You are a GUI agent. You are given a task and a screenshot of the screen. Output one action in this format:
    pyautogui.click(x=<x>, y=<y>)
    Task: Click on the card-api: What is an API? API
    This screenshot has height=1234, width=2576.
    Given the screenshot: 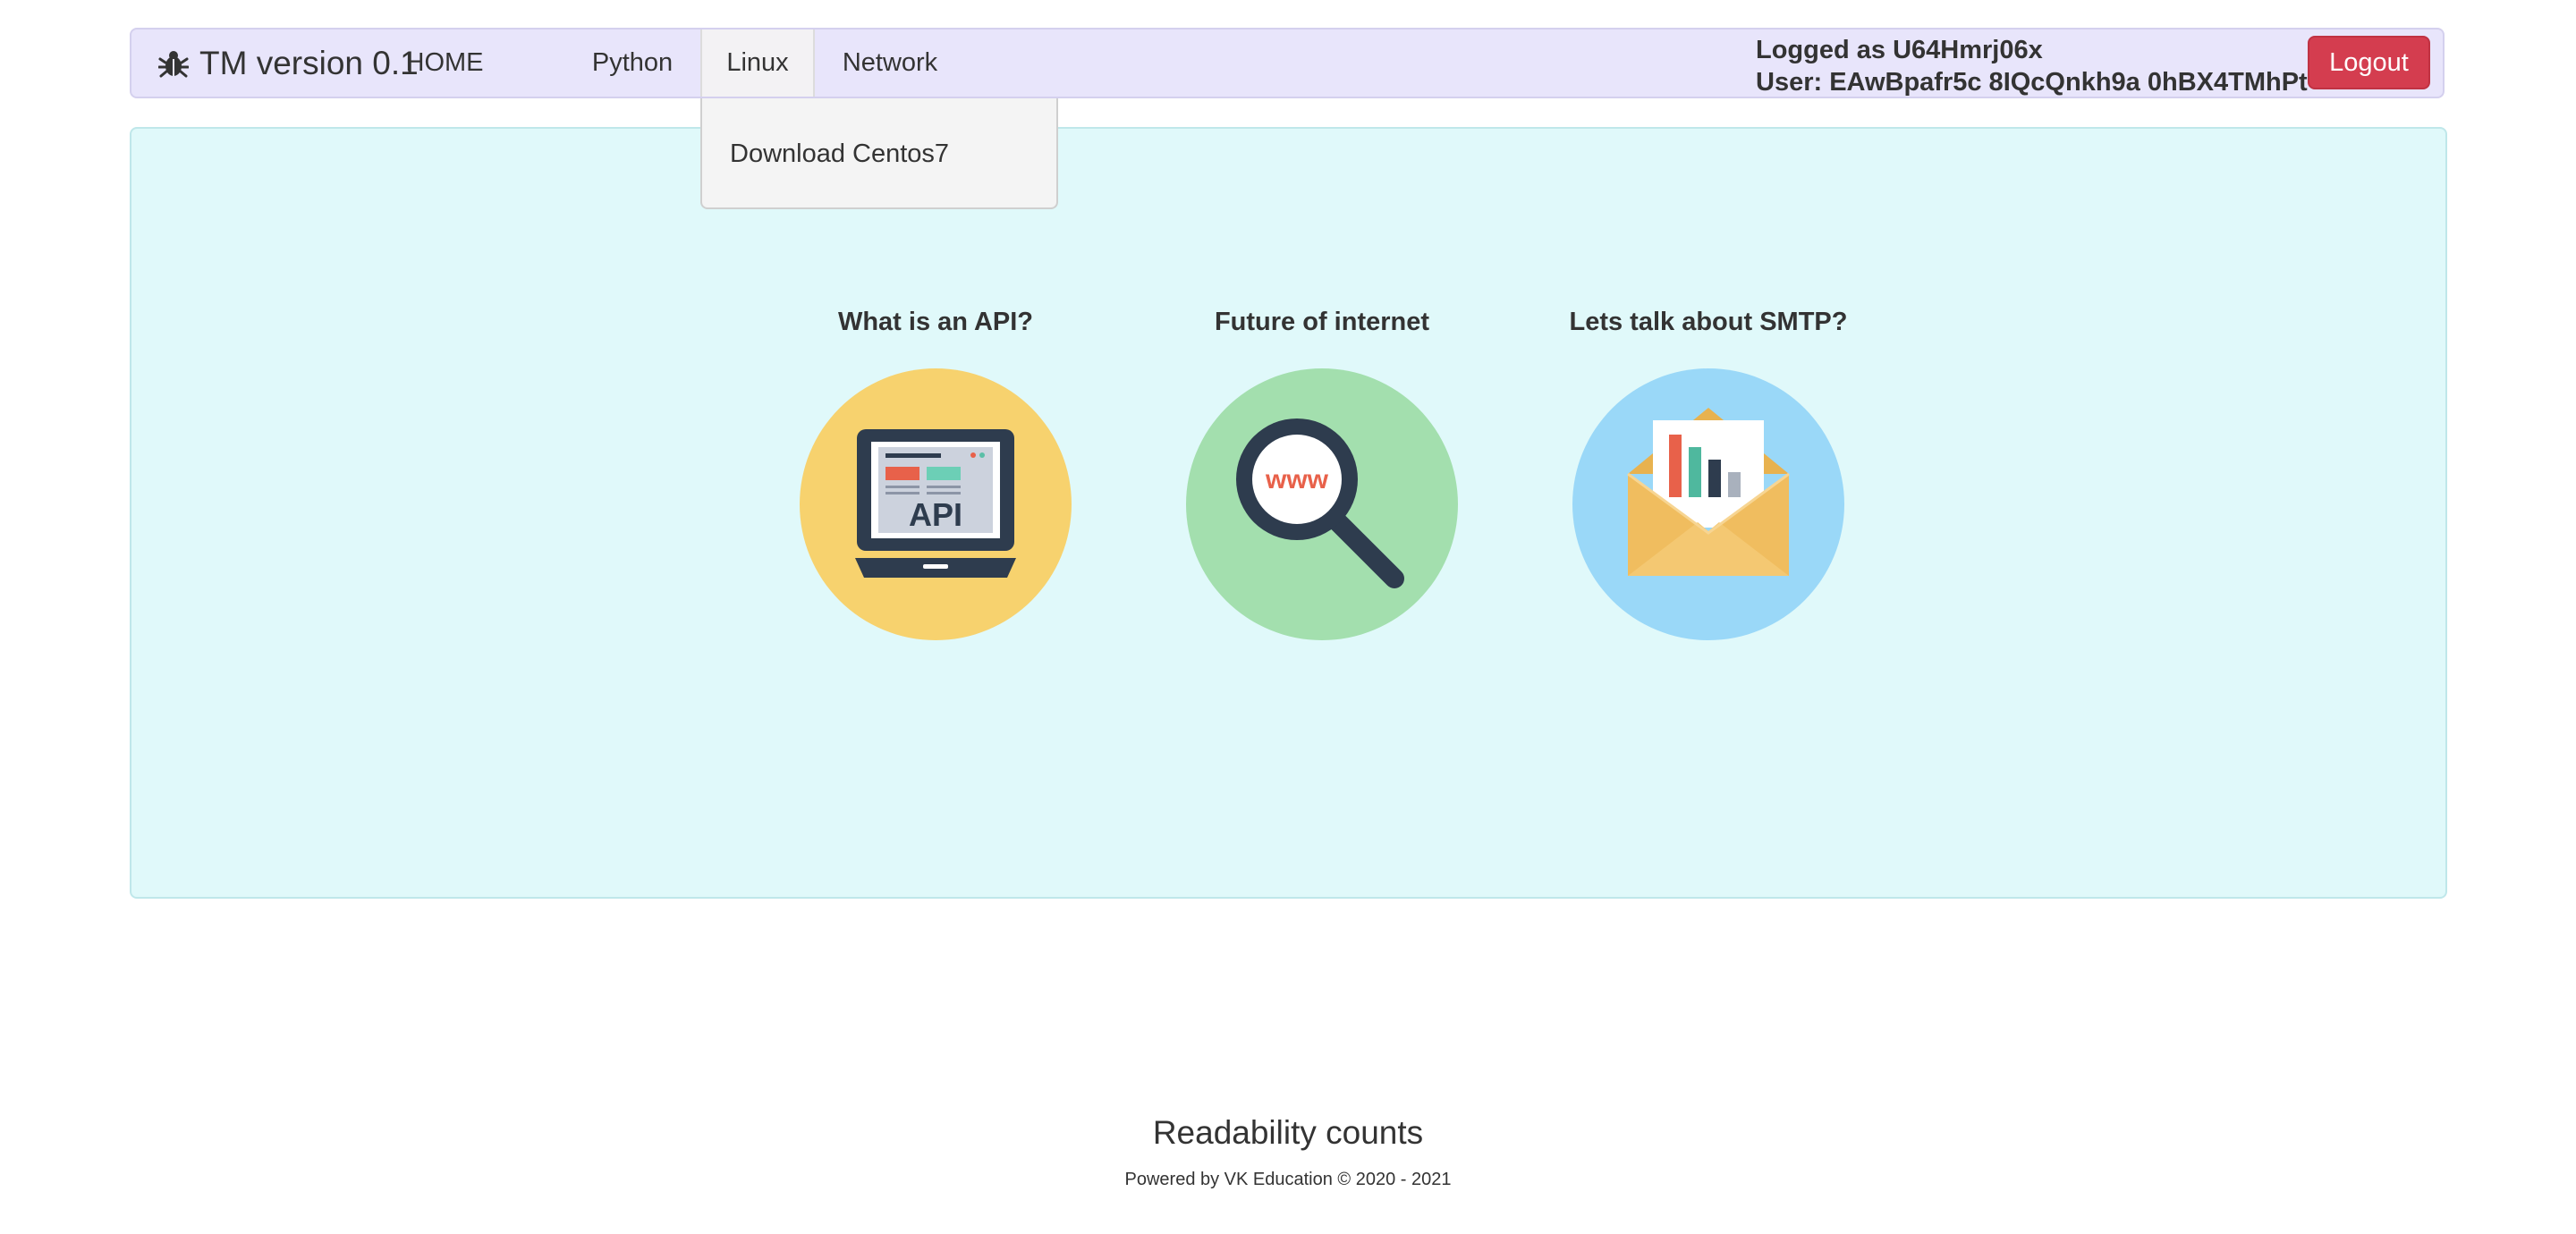 What is the action you would take?
    pyautogui.click(x=935, y=472)
    